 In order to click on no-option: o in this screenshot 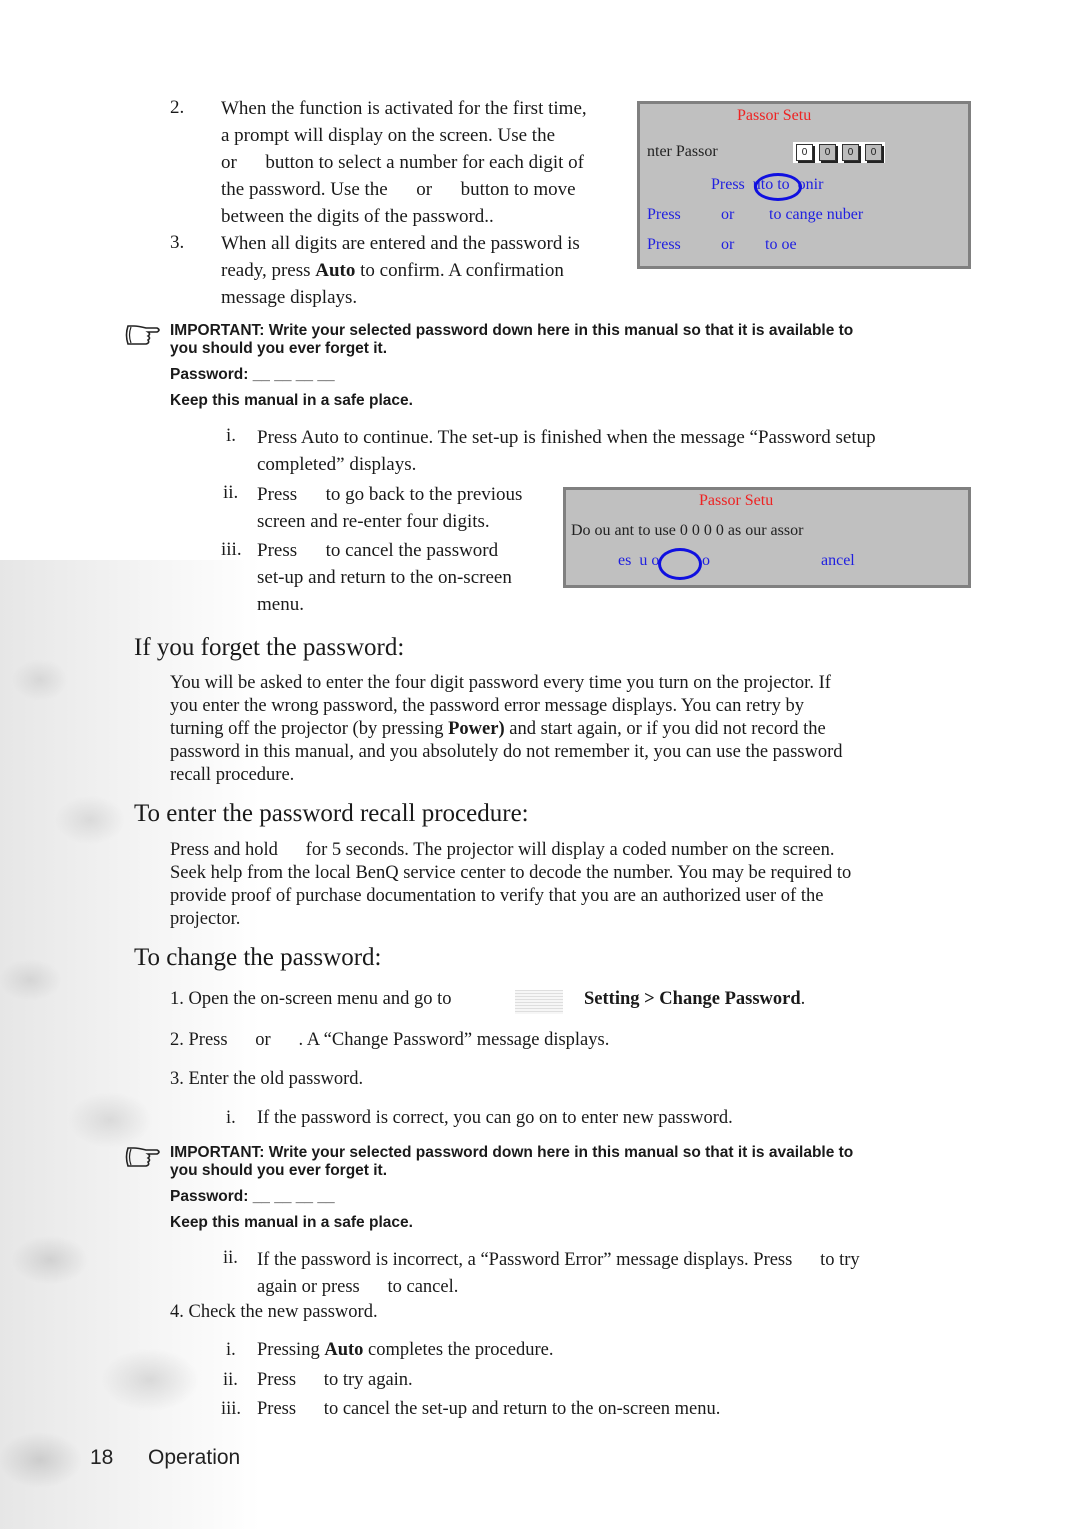, I will do `click(706, 561)`.